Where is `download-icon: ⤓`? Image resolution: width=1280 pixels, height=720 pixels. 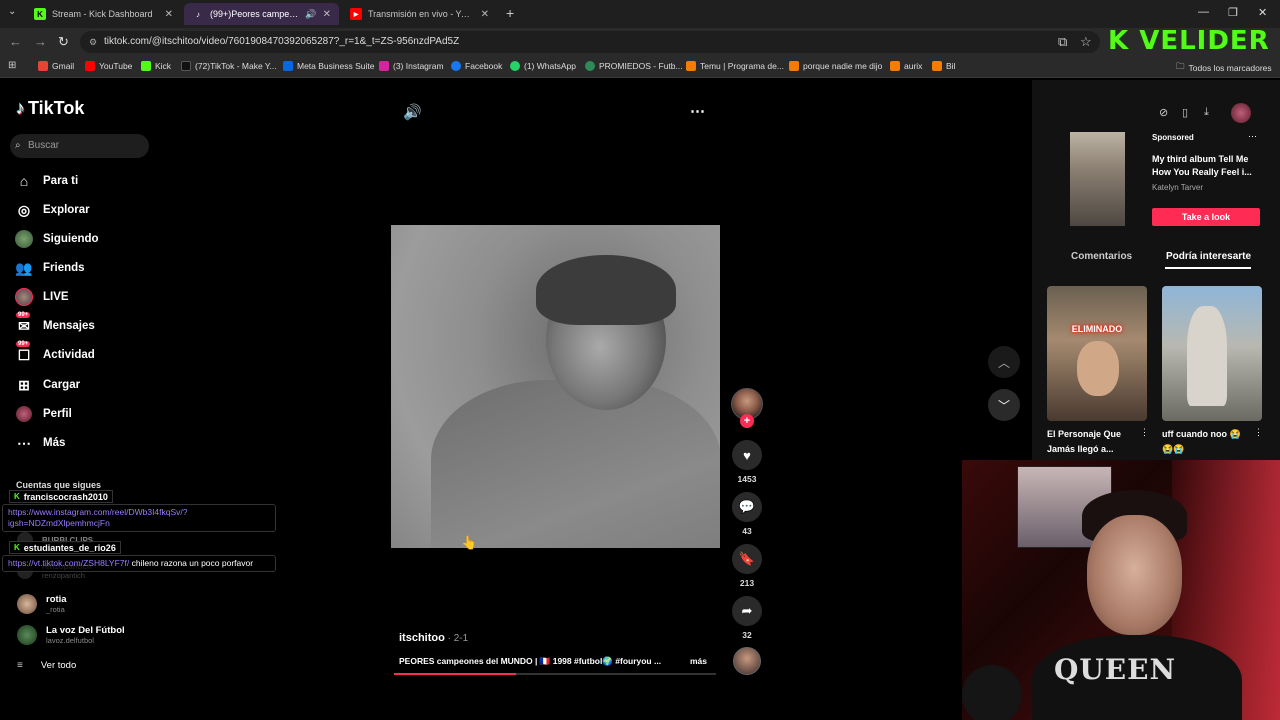
download-icon: ⤓ is located at coordinates (1206, 112).